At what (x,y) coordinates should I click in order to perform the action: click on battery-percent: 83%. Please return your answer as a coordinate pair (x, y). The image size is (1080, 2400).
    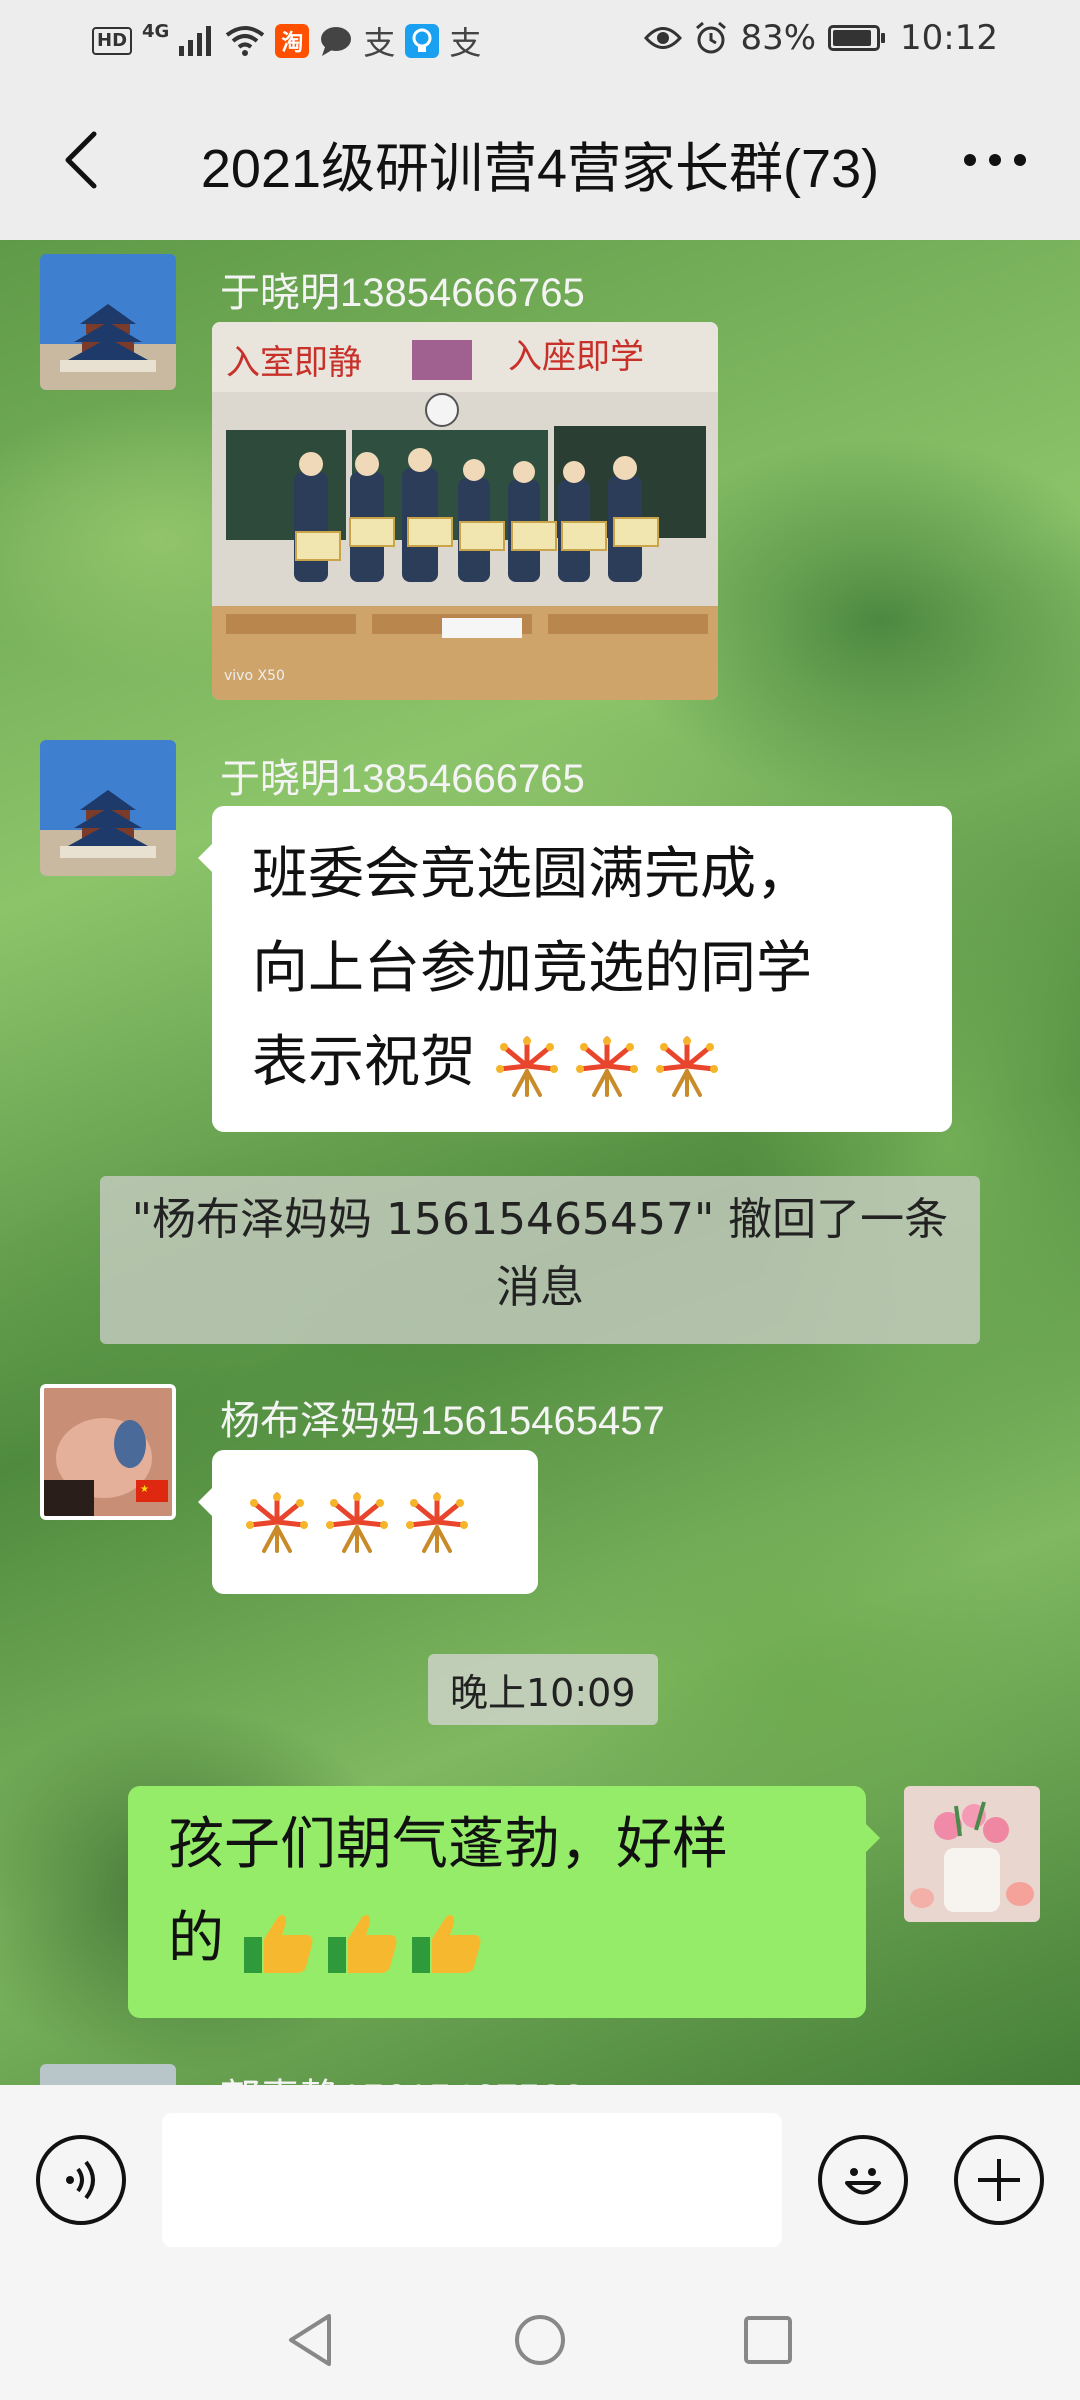
    Looking at the image, I should click on (778, 38).